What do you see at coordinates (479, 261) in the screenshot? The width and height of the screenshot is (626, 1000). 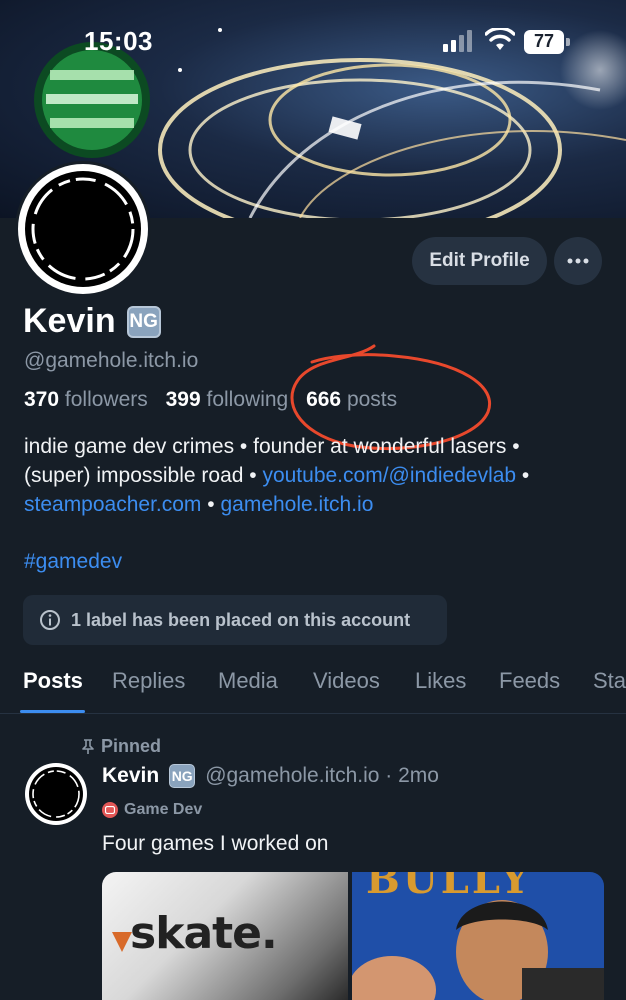 I see `edit-profile-button: Edit Profile` at bounding box center [479, 261].